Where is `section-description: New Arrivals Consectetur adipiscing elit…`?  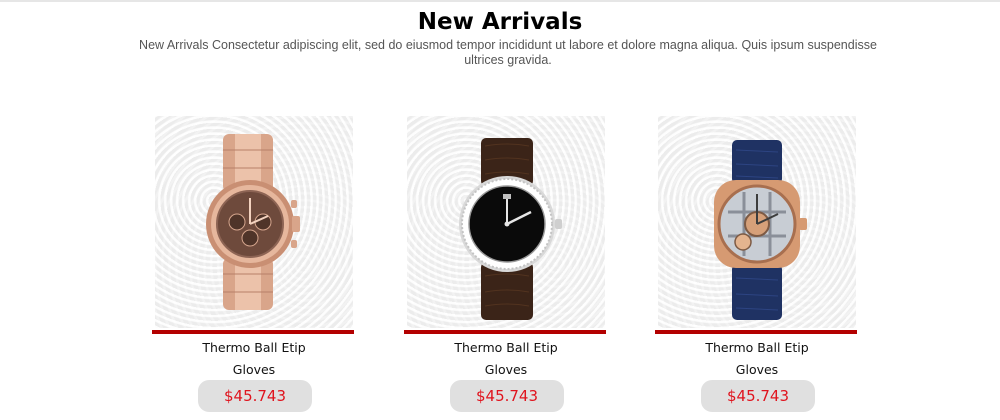
section-description: New Arrivals Consectetur adipiscing elit… is located at coordinates (508, 52).